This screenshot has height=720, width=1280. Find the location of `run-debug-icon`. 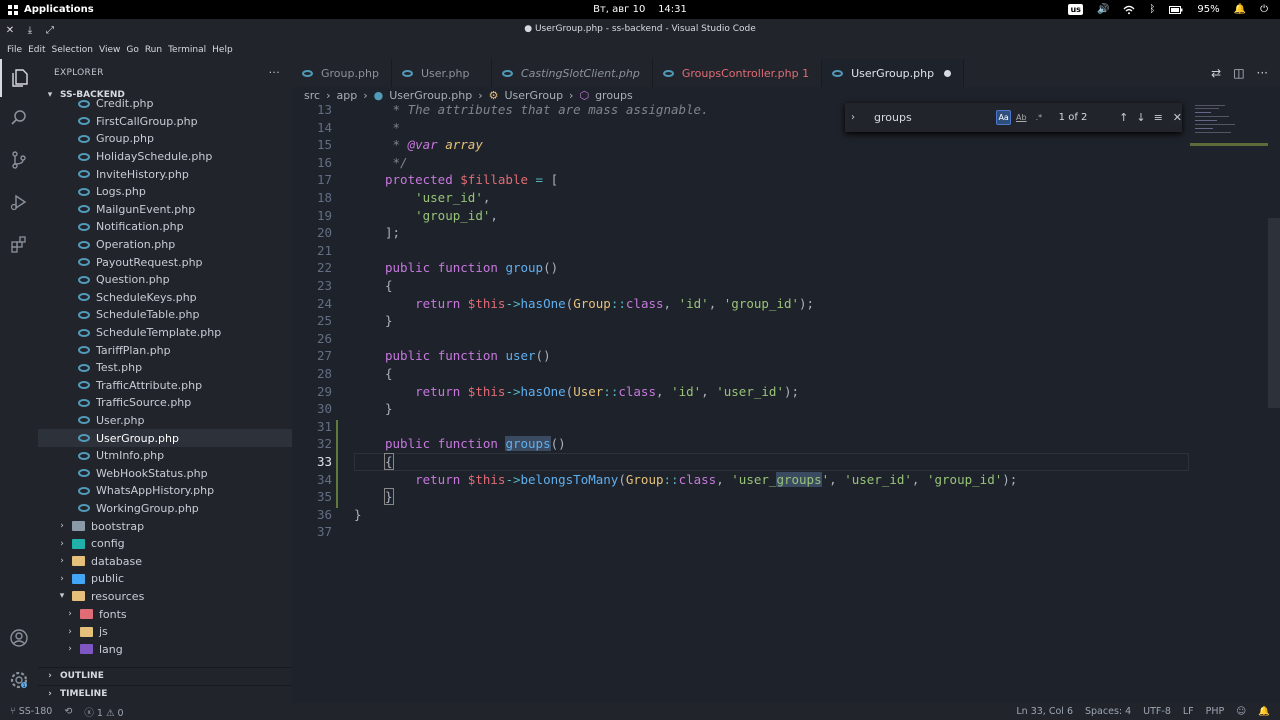

run-debug-icon is located at coordinates (19, 202).